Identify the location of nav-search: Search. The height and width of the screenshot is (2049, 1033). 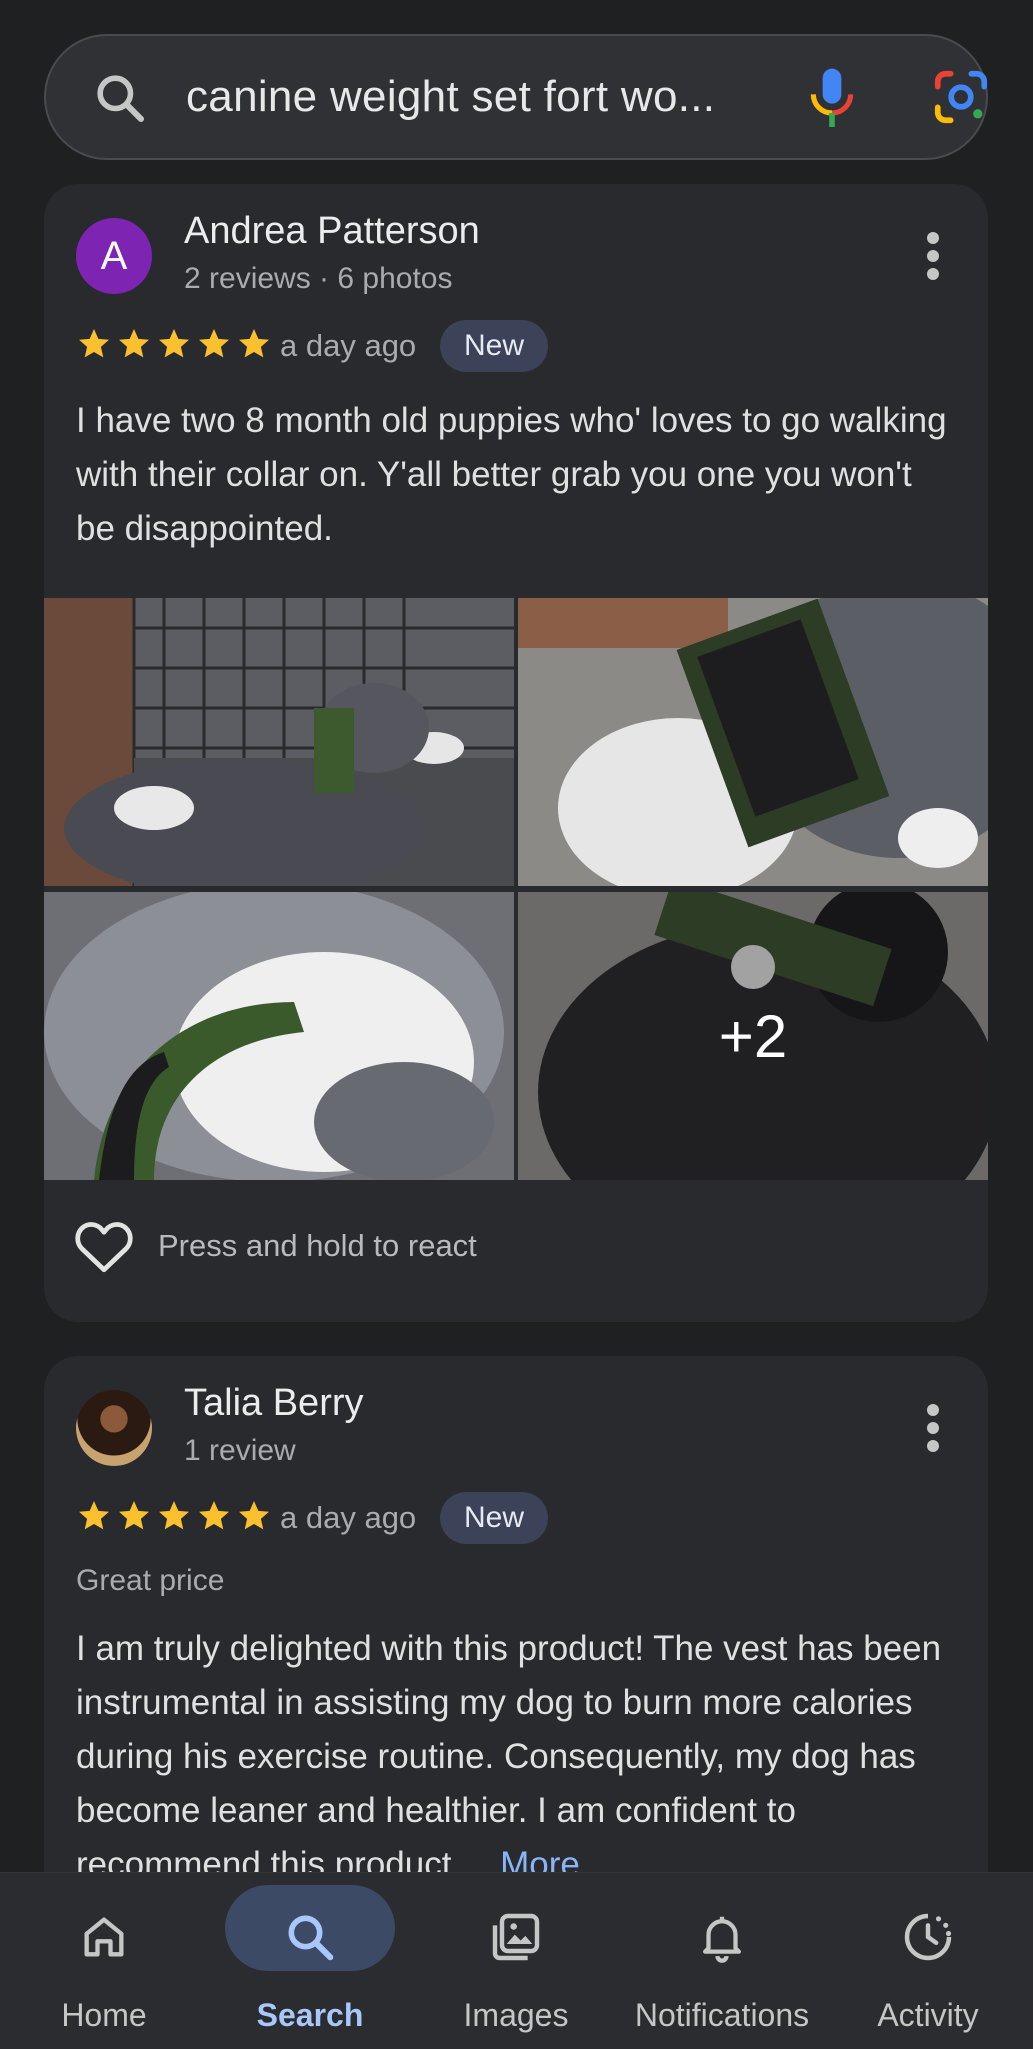
(310, 1961).